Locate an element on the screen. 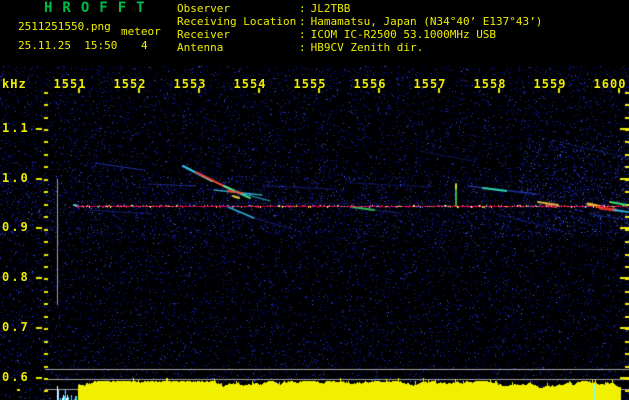 The width and height of the screenshot is (629, 400). header-field-value: HB9CV Zenith dir. is located at coordinates (367, 47).